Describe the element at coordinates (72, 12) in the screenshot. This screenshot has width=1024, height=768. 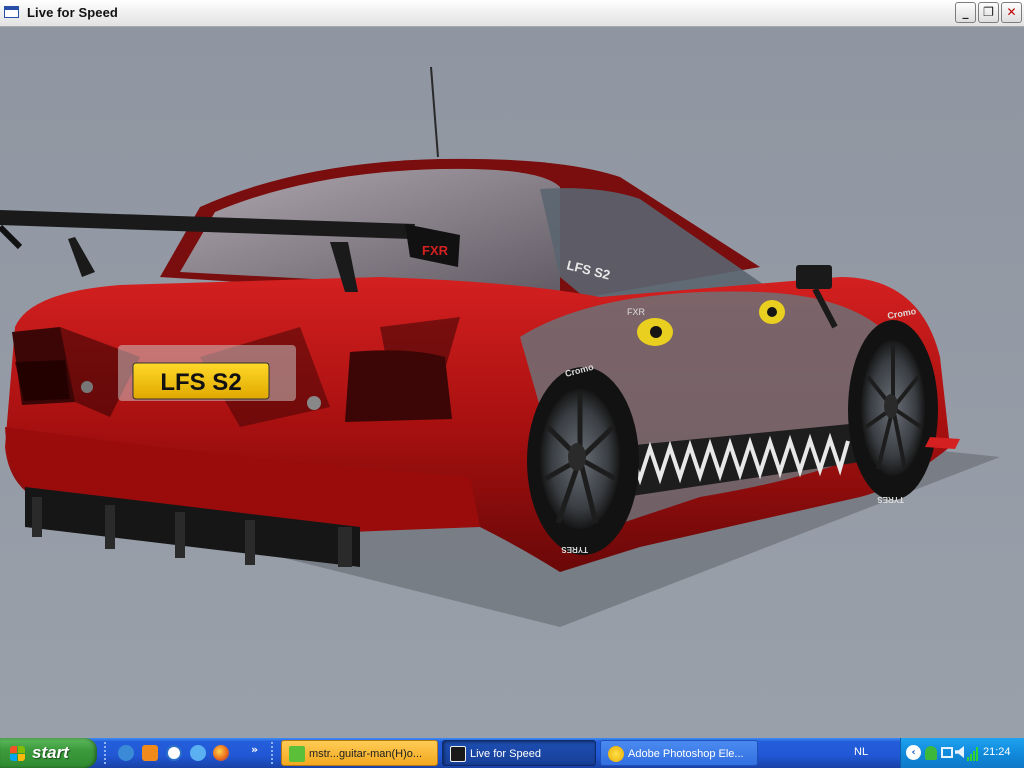
I see `window-title: Live for Speed` at that location.